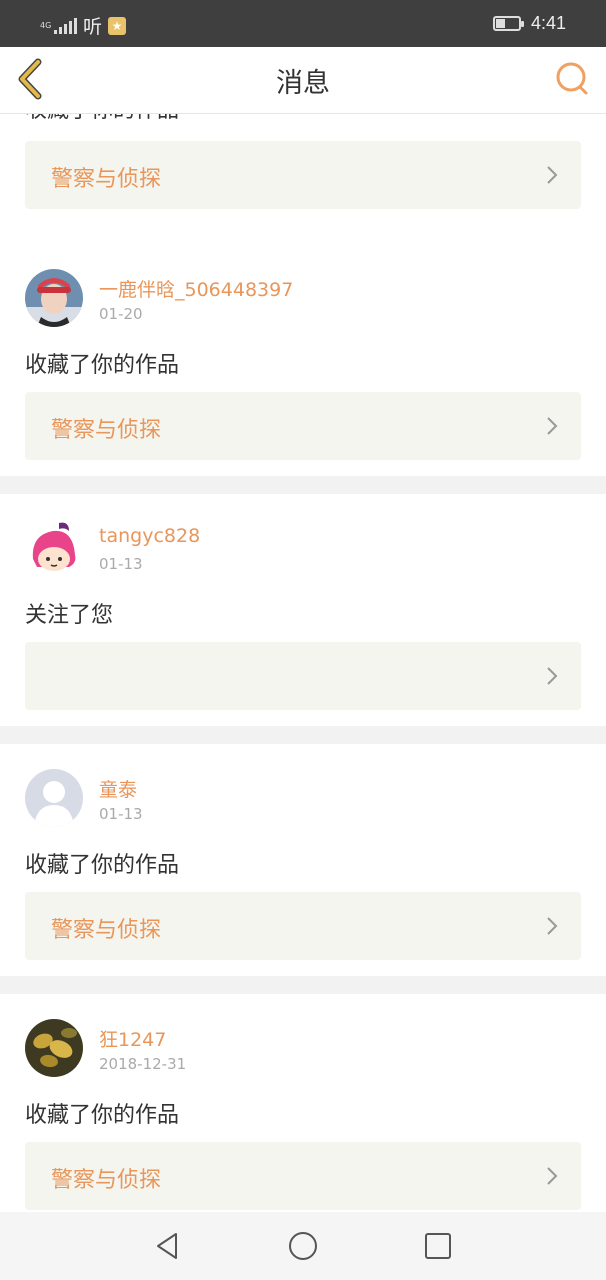 The image size is (606, 1280). I want to click on username: 一鹿伴晗_506448397, so click(196, 288).